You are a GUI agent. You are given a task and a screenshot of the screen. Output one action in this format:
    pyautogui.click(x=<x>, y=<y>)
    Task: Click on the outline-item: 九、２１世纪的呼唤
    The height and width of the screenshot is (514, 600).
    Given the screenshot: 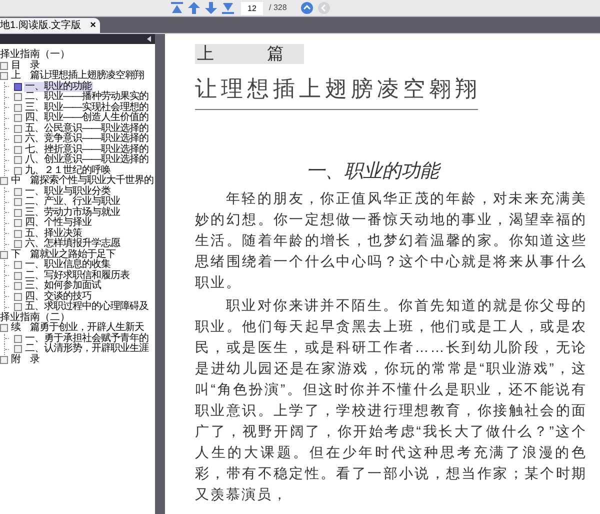 What is the action you would take?
    pyautogui.click(x=68, y=171)
    